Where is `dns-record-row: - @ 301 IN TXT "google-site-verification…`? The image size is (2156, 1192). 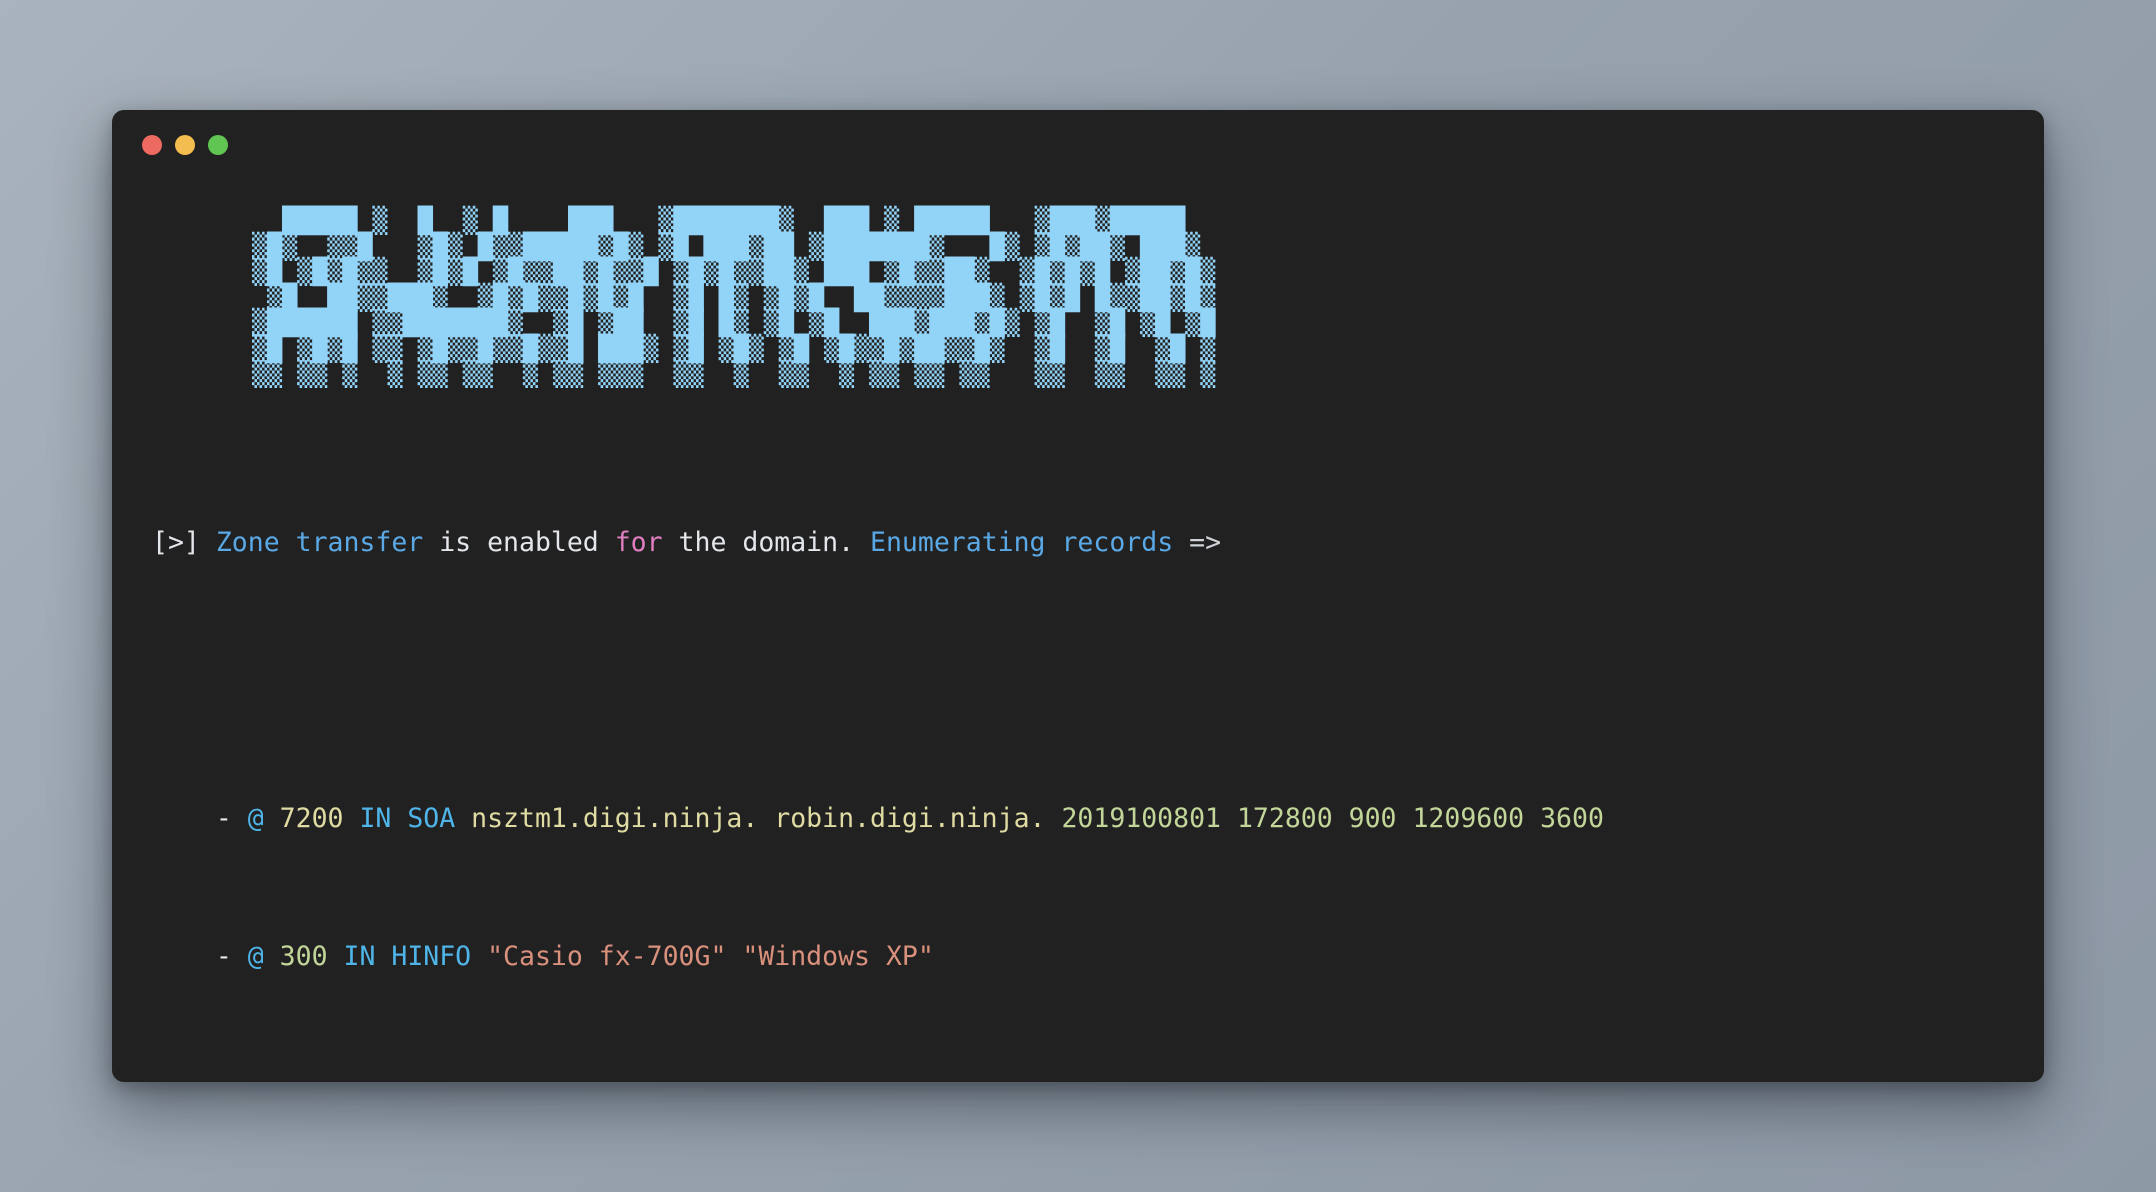 dns-record-row: - @ 301 IN TXT "google-site-verification… is located at coordinates (1078, 1080).